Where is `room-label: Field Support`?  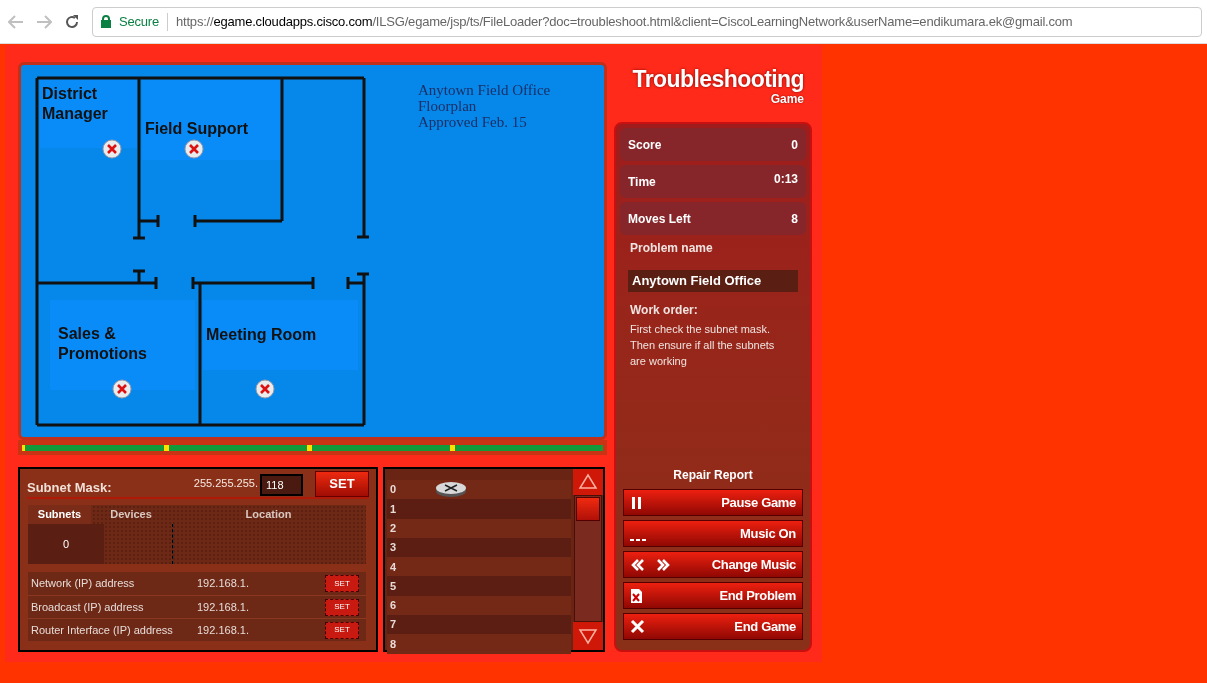 room-label: Field Support is located at coordinates (197, 129).